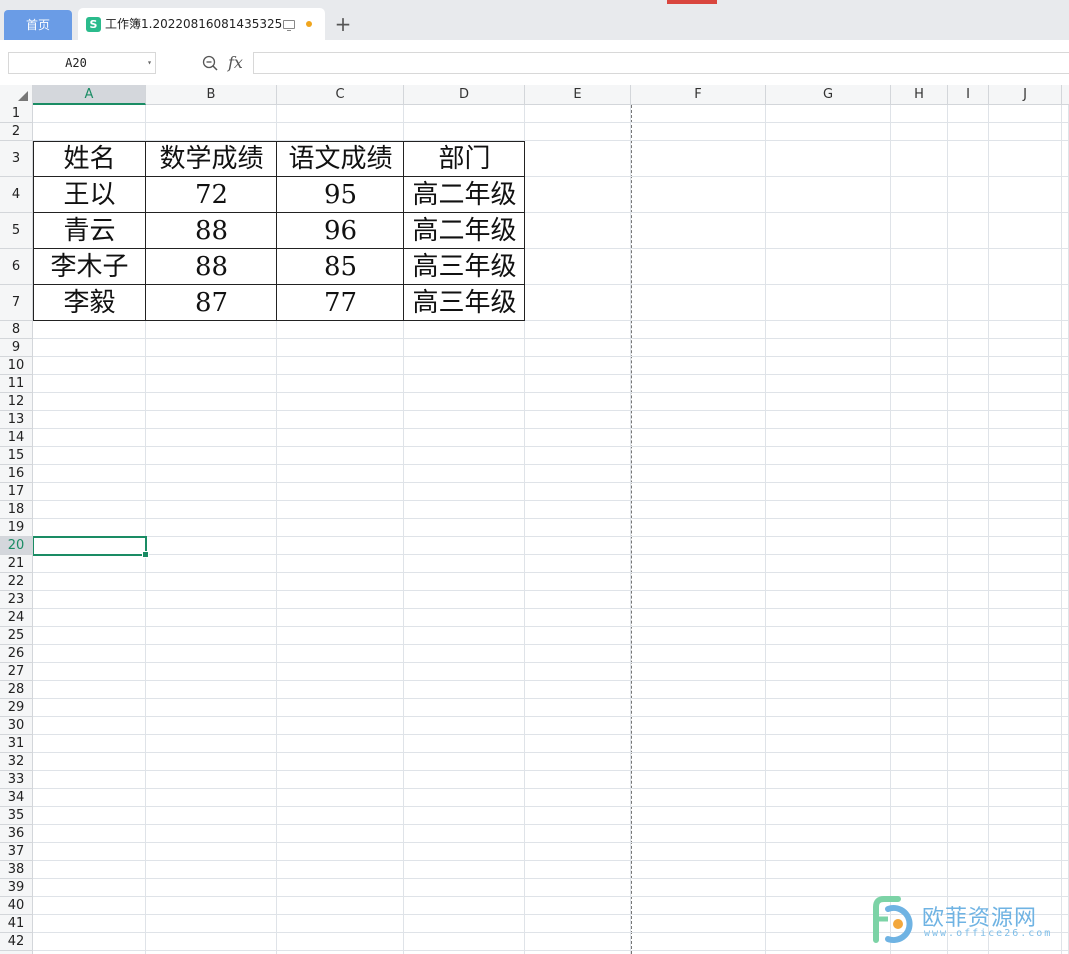  What do you see at coordinates (340, 231) in the screenshot?
I see `table-cell: 96` at bounding box center [340, 231].